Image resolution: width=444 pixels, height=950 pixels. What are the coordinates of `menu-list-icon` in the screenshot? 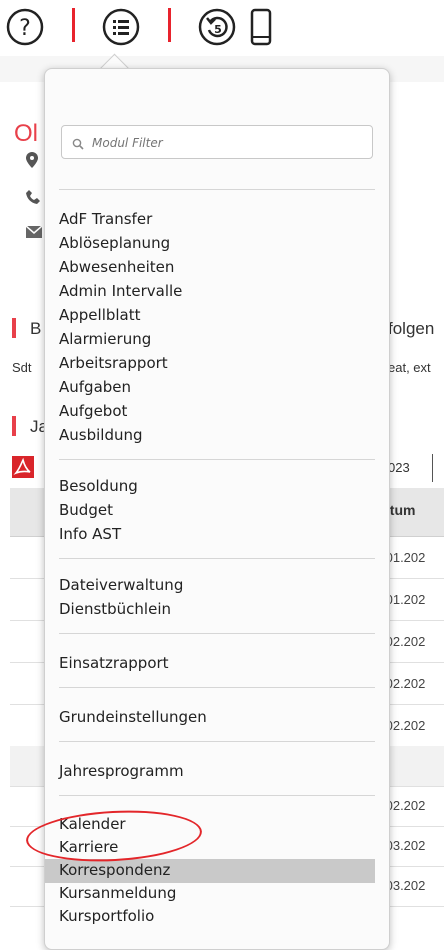 It's located at (121, 29).